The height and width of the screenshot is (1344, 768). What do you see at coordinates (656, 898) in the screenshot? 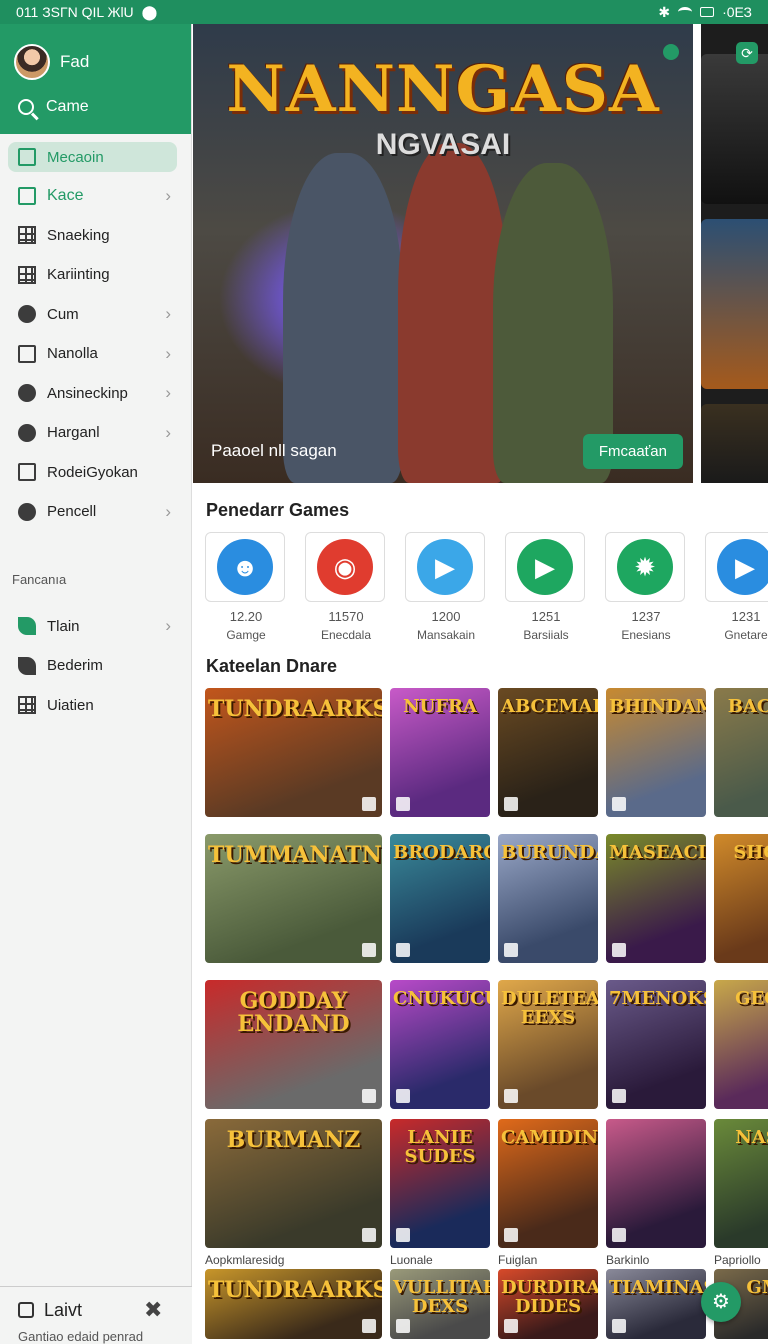
I see `game-tile: MASEACIA` at bounding box center [656, 898].